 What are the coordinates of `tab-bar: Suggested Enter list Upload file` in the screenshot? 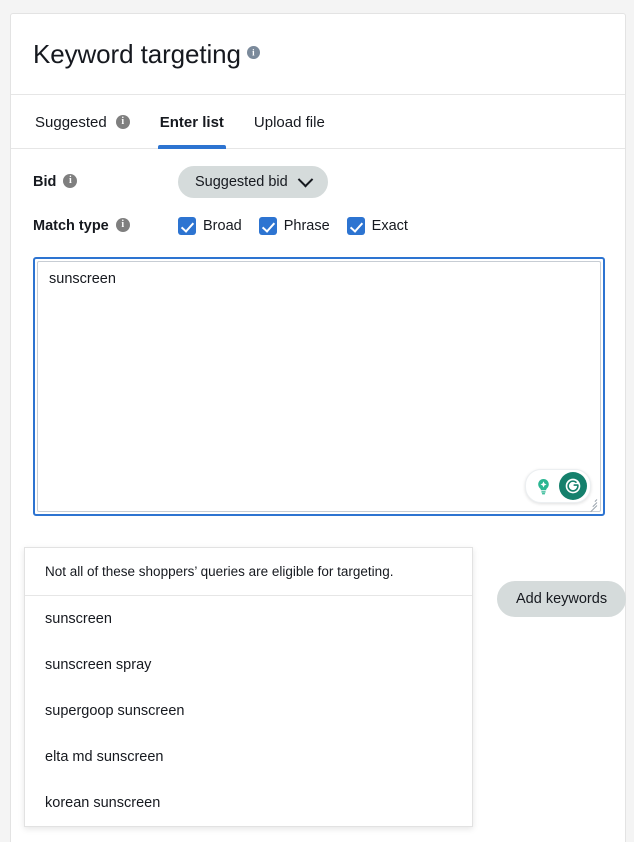 It's located at (318, 122).